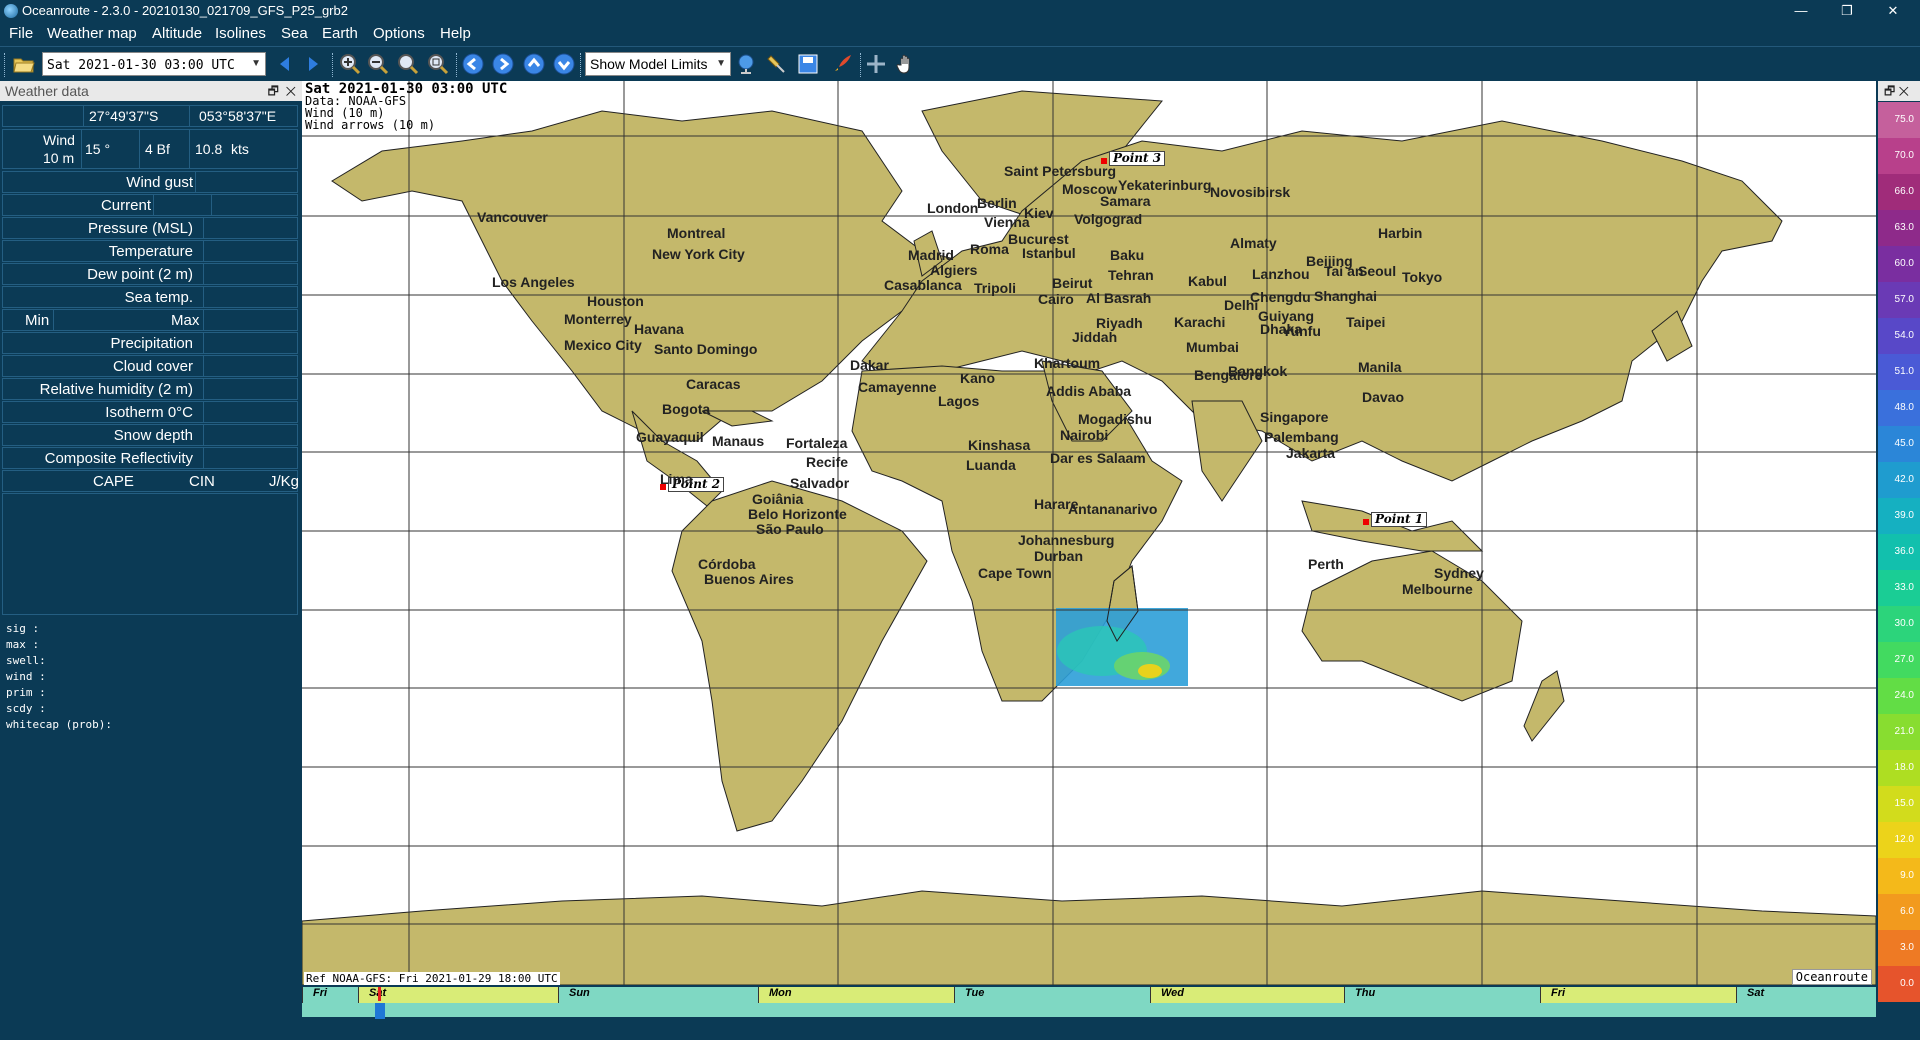 Image resolution: width=1920 pixels, height=1040 pixels. What do you see at coordinates (1437, 589) in the screenshot?
I see `city-label: Melbourne` at bounding box center [1437, 589].